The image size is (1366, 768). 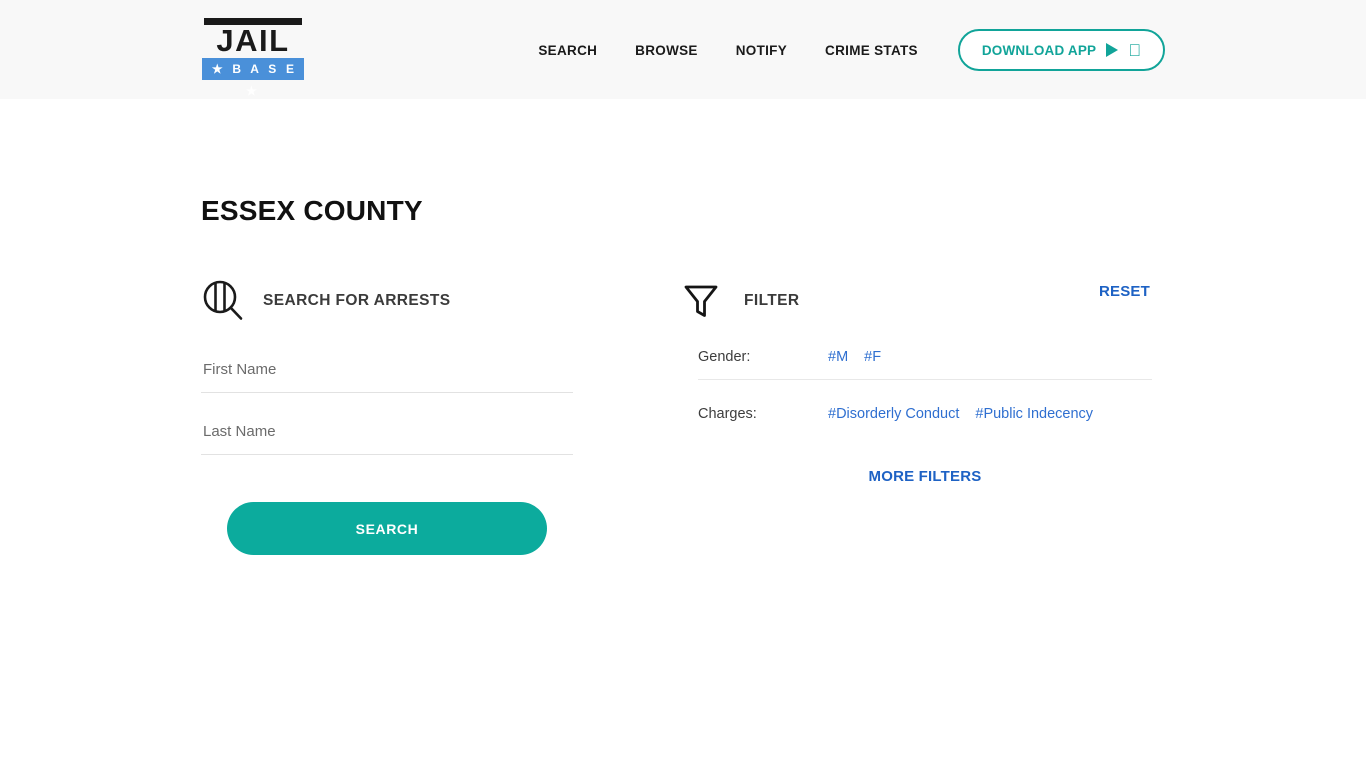 I want to click on logo-base-text: ★ B A S E ★, so click(x=253, y=78).